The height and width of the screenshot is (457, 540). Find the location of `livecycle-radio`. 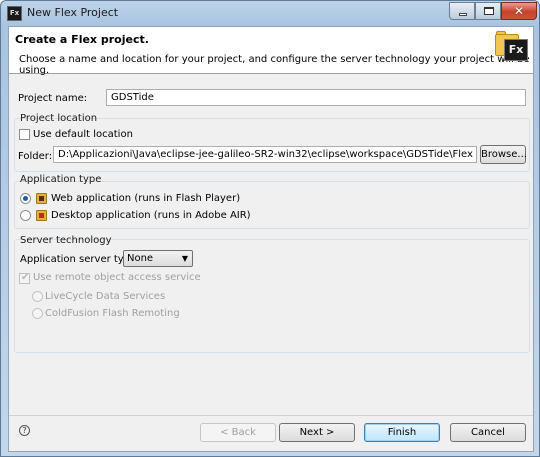

livecycle-radio is located at coordinates (37, 296).